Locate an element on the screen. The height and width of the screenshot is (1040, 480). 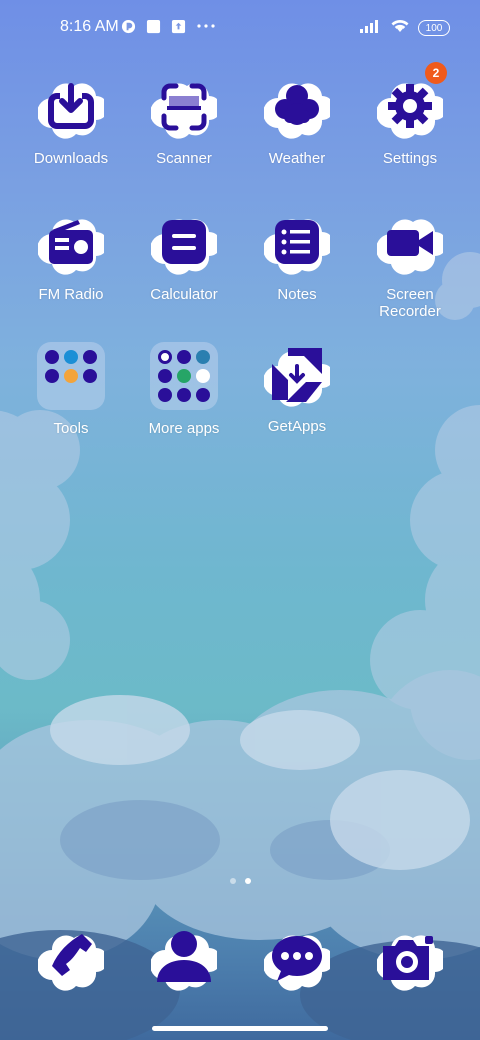
cloud-icon is located at coordinates (298, 107).